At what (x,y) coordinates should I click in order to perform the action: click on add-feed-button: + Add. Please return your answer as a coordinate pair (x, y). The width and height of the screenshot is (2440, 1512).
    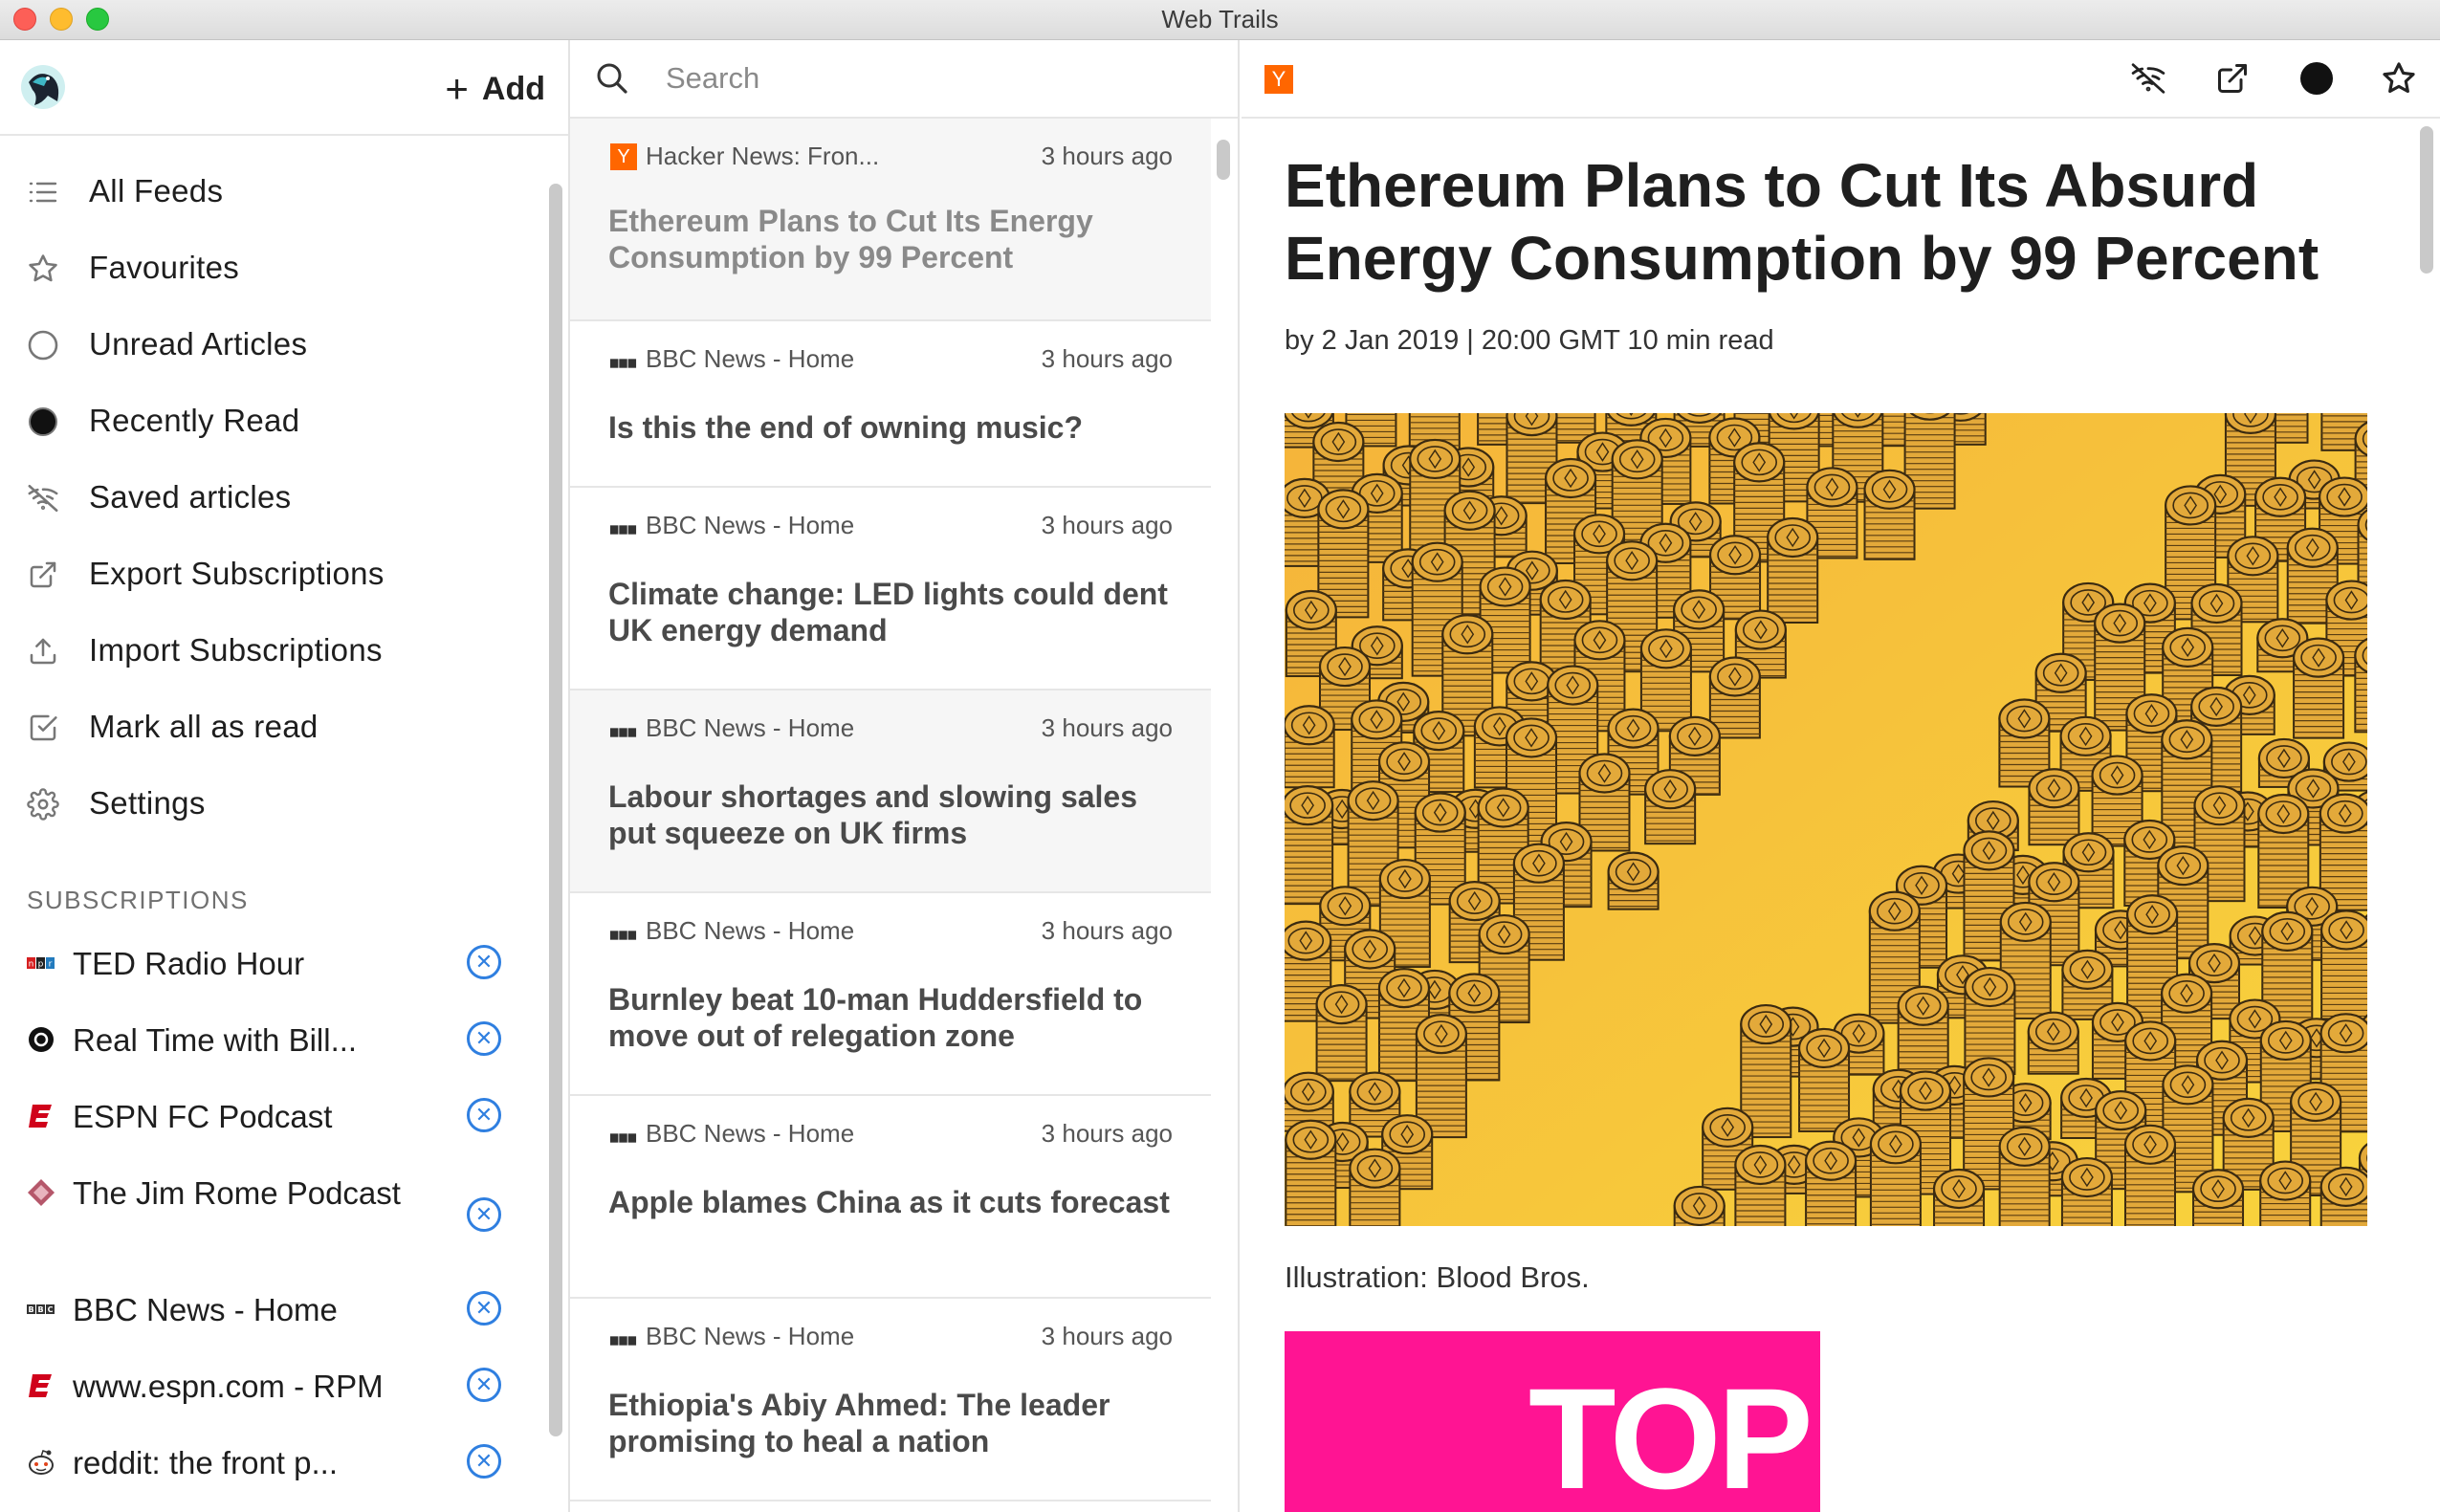
    Looking at the image, I should click on (495, 89).